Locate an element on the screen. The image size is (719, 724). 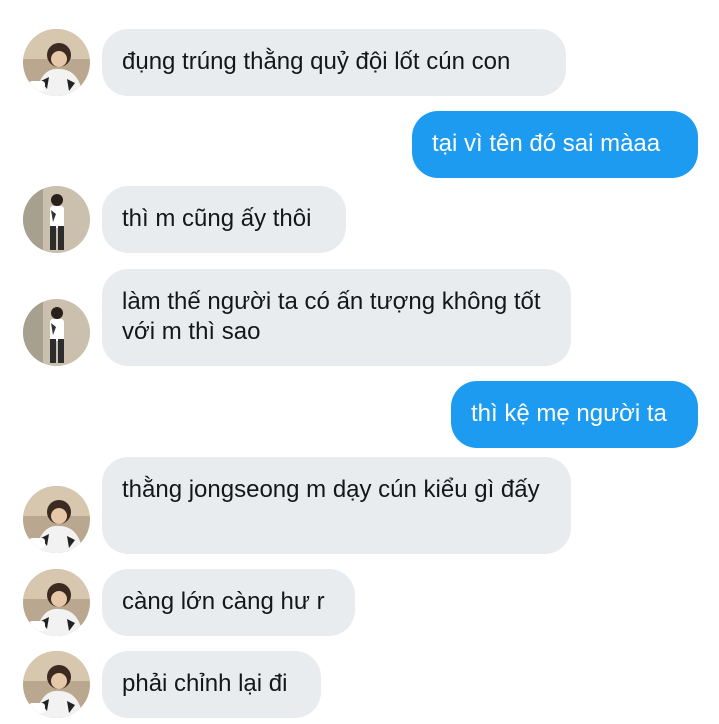
message-bubble-incoming: thì m cũng ấy thôi is located at coordinates (224, 219).